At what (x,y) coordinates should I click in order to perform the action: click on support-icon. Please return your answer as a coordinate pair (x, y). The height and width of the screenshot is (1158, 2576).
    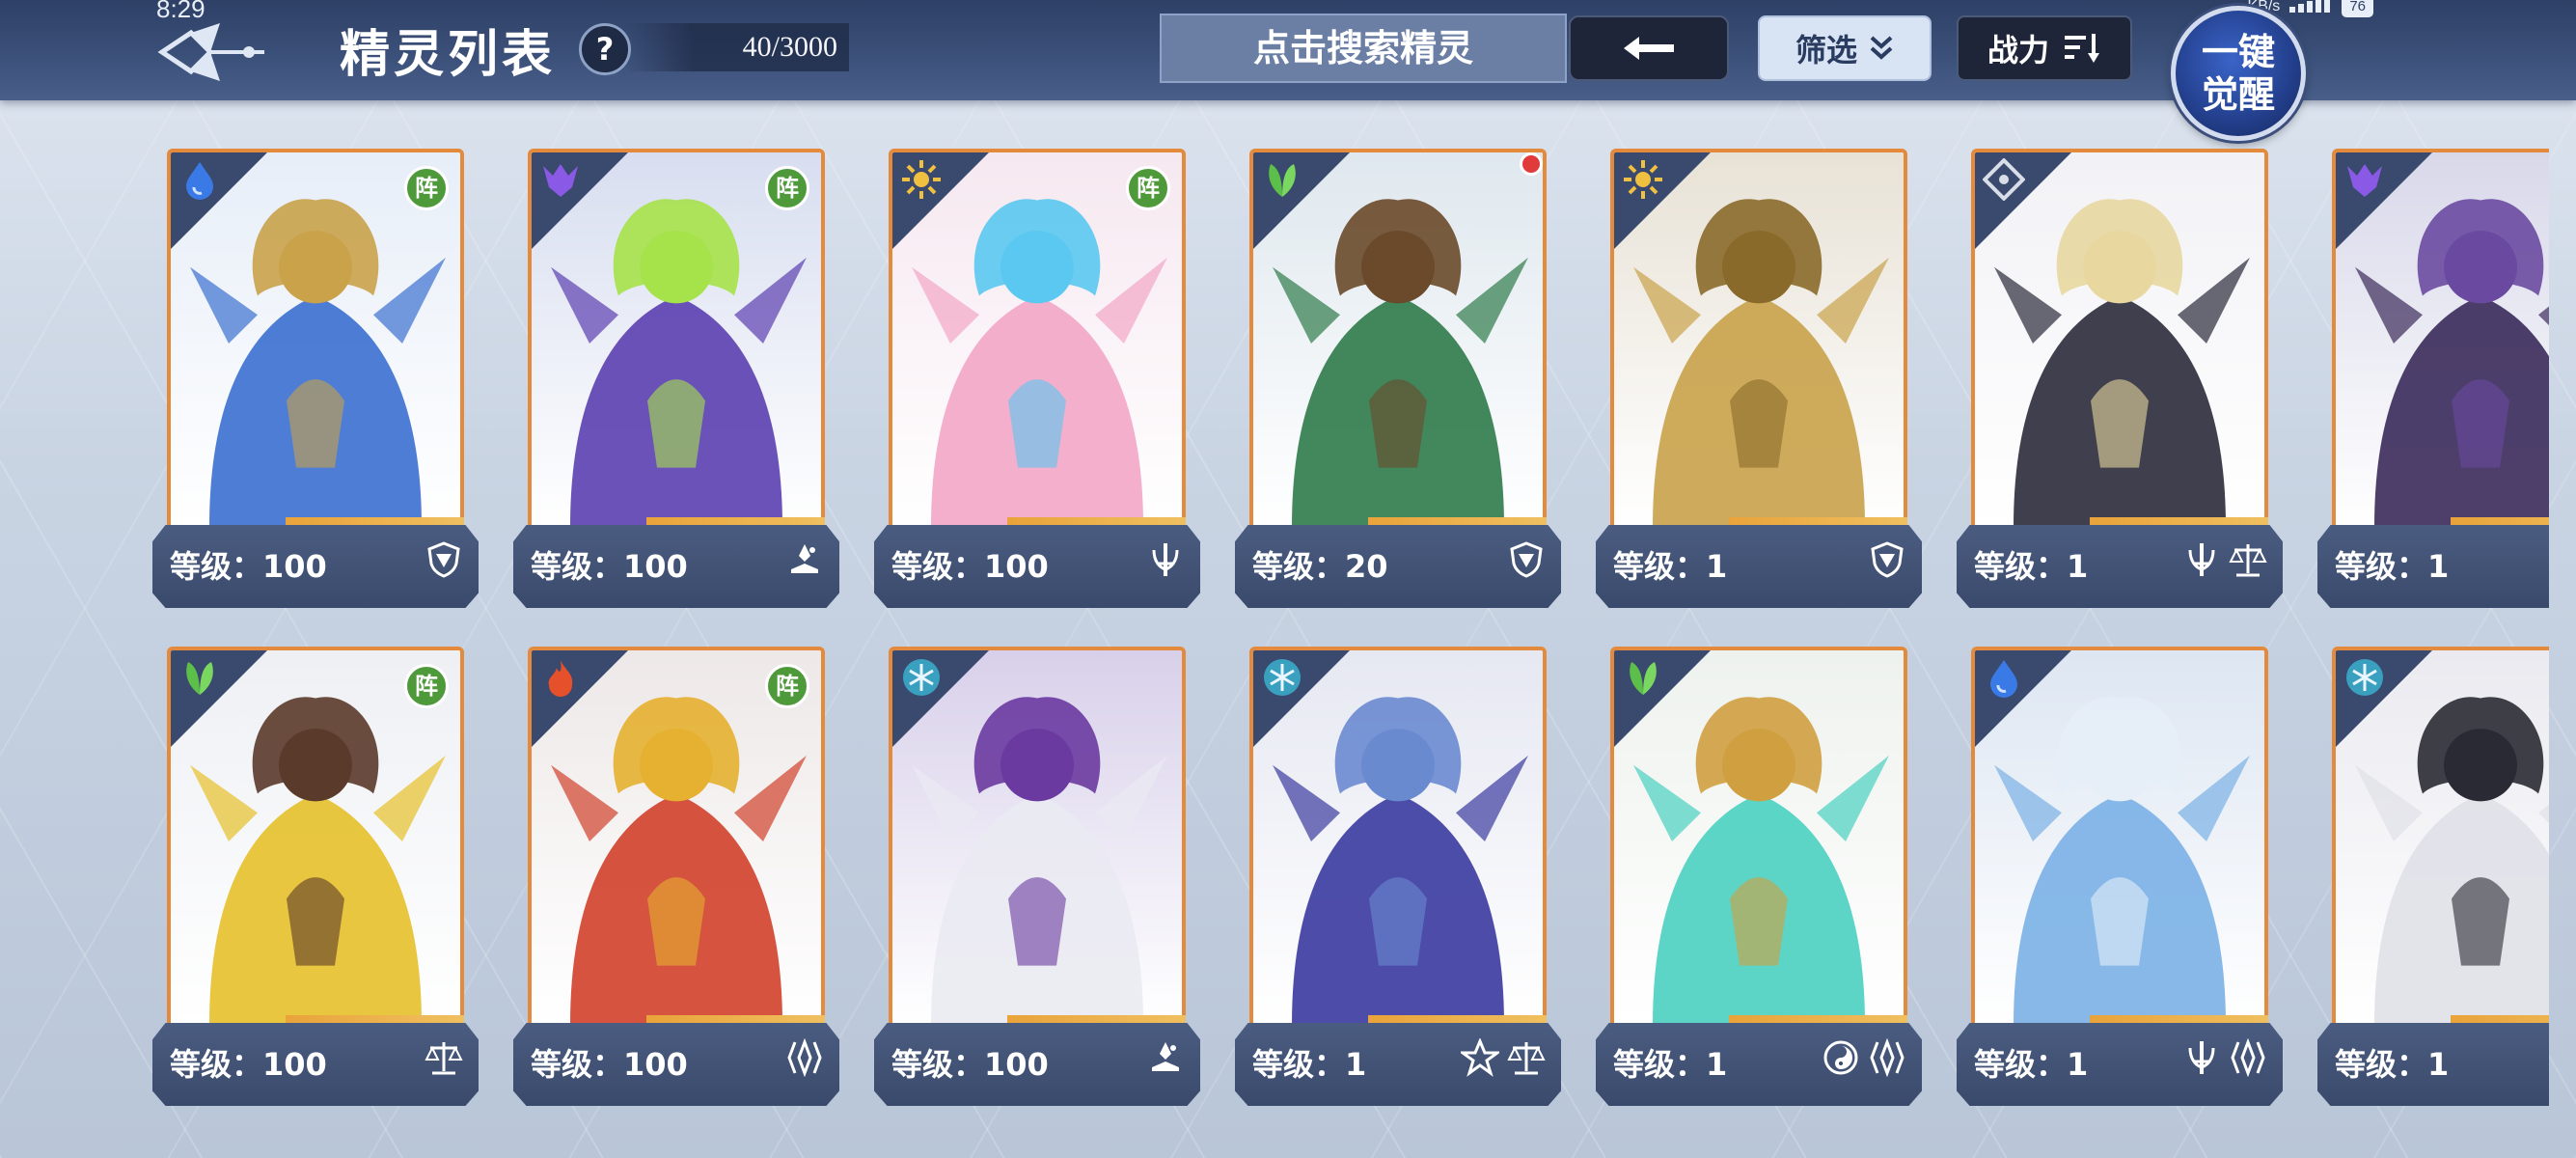
    Looking at the image, I should click on (805, 559).